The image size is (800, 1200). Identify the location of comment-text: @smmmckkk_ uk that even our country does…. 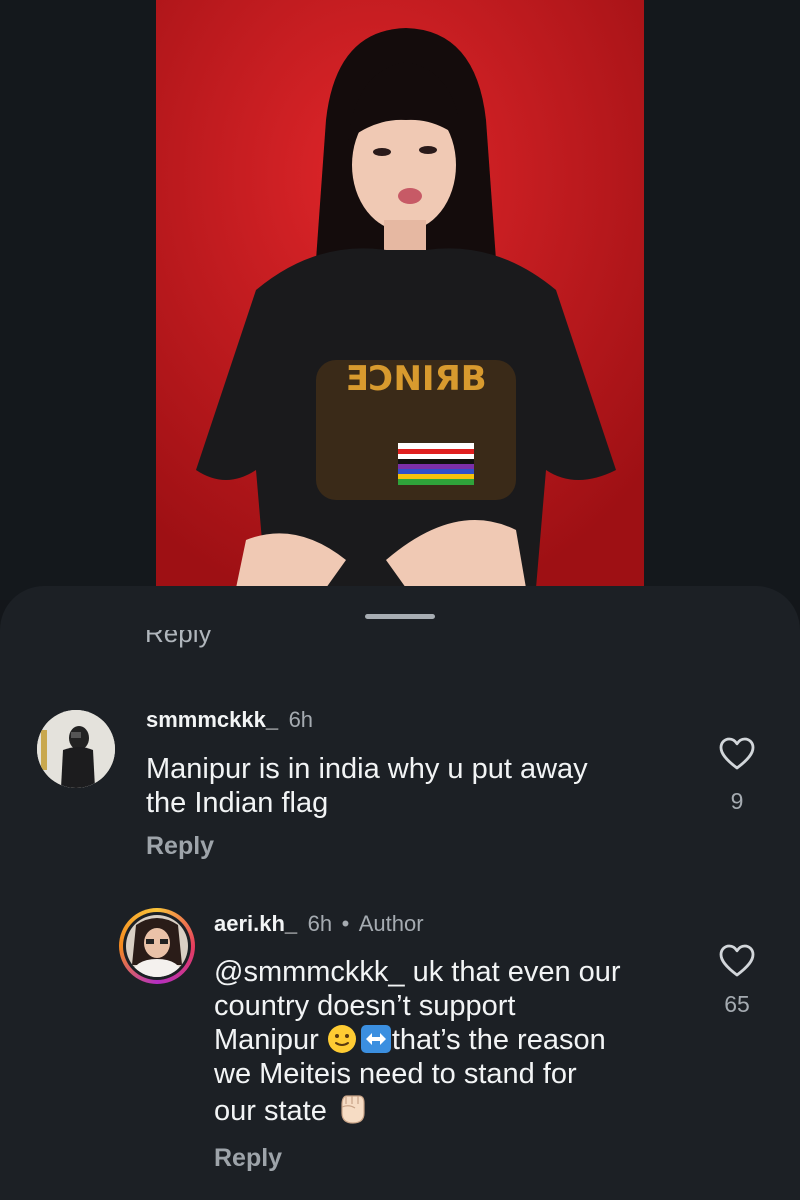
(417, 1041).